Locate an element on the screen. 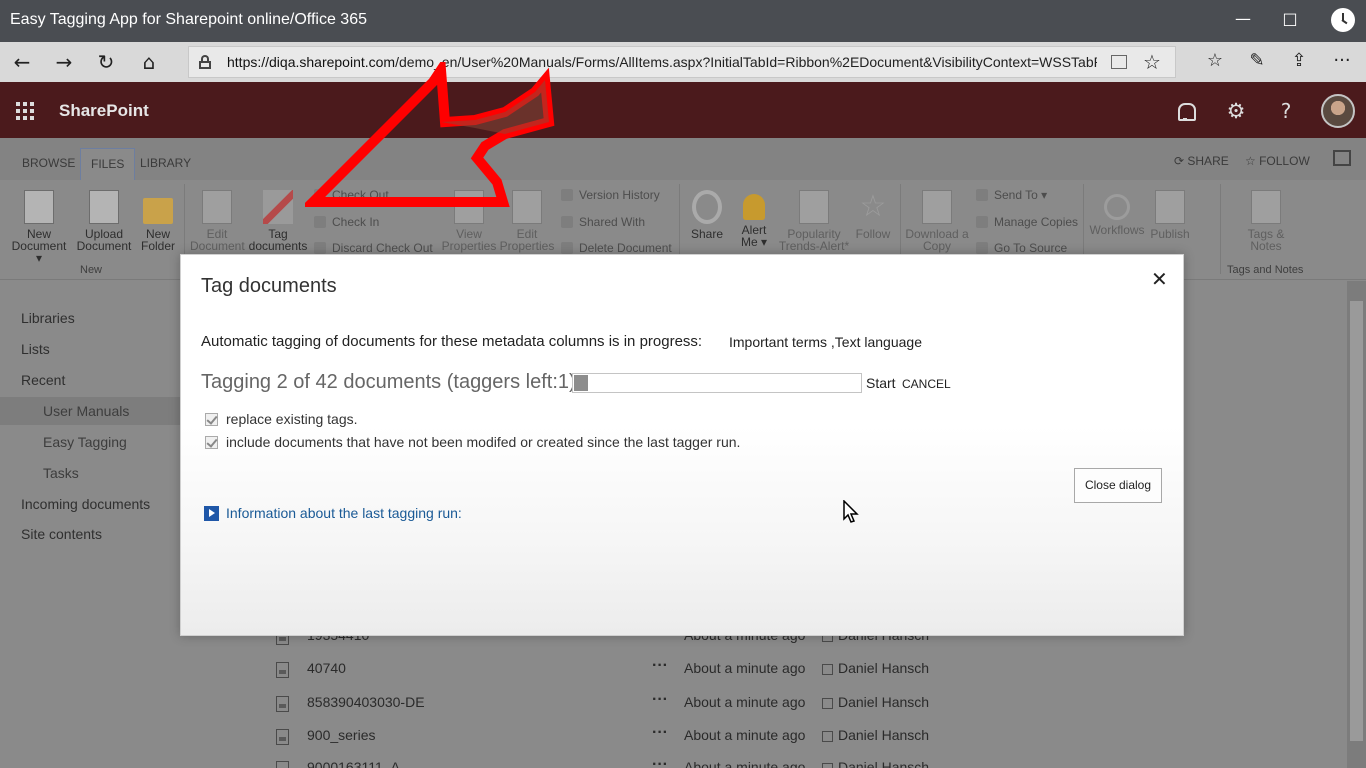  nav-easy-tagging: Easy Tagging is located at coordinates (85, 442).